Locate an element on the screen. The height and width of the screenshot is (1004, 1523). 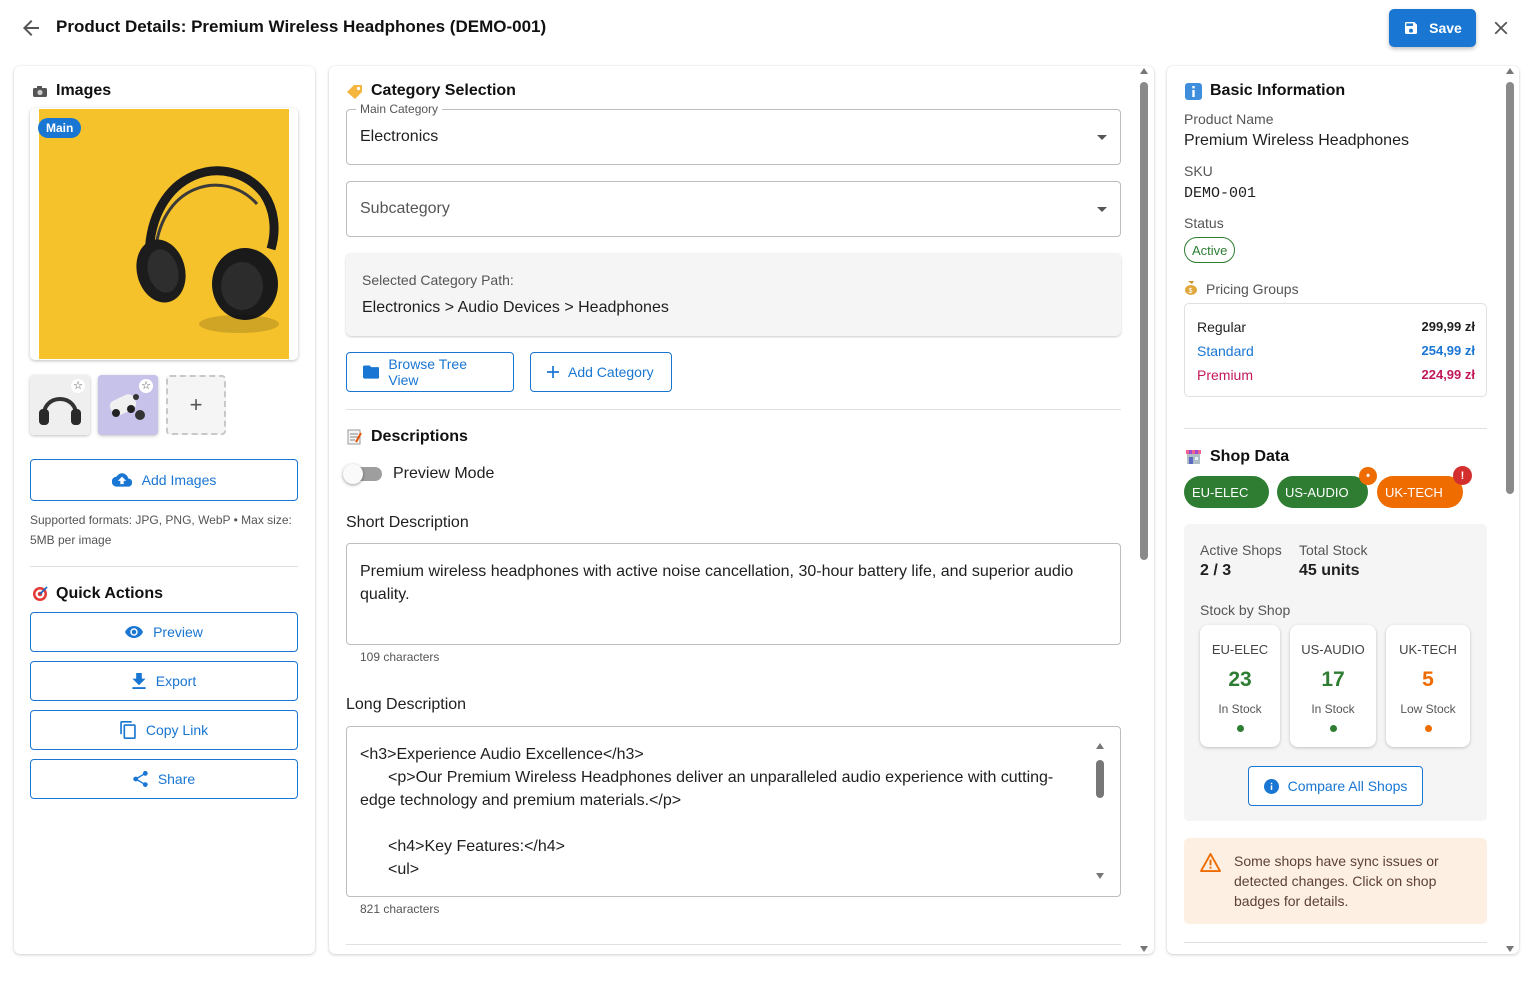
headphones-image is located at coordinates (164, 234).